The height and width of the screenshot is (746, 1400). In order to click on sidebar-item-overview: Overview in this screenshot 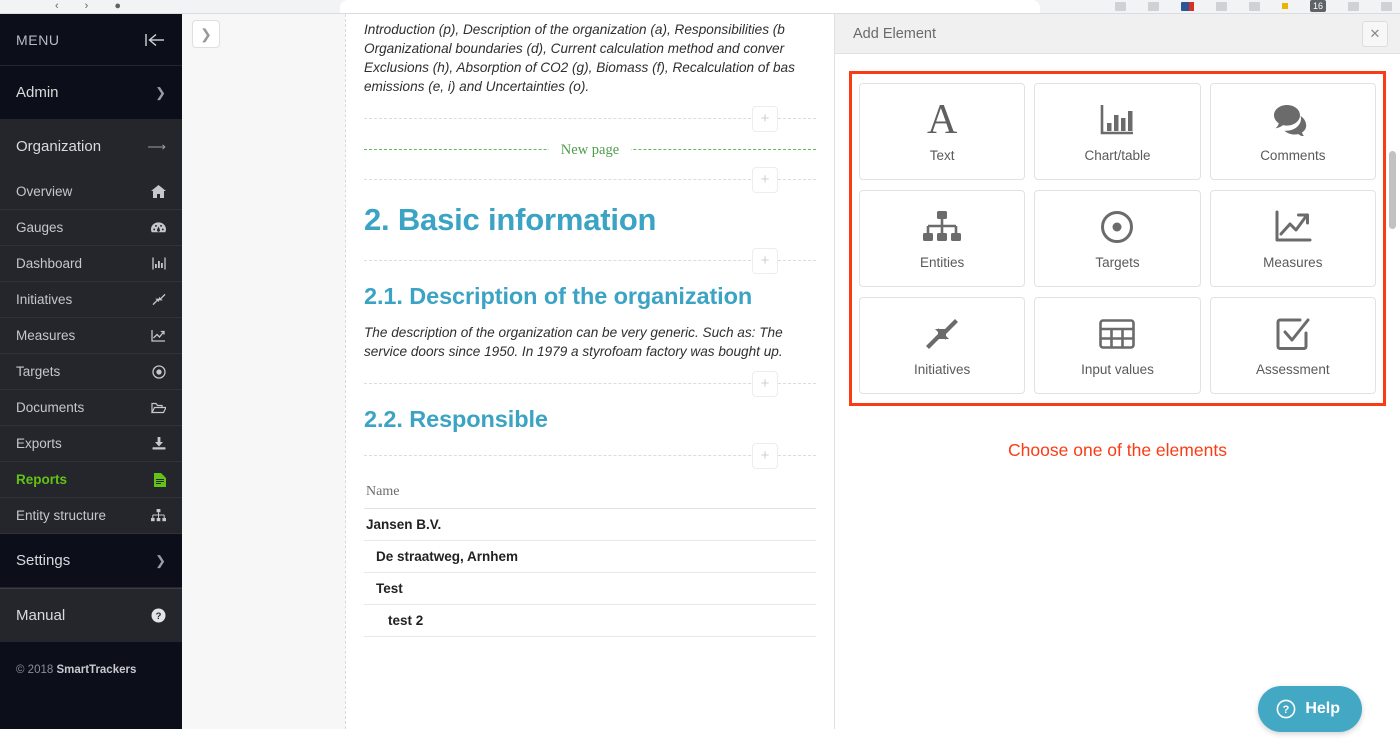, I will do `click(91, 192)`.